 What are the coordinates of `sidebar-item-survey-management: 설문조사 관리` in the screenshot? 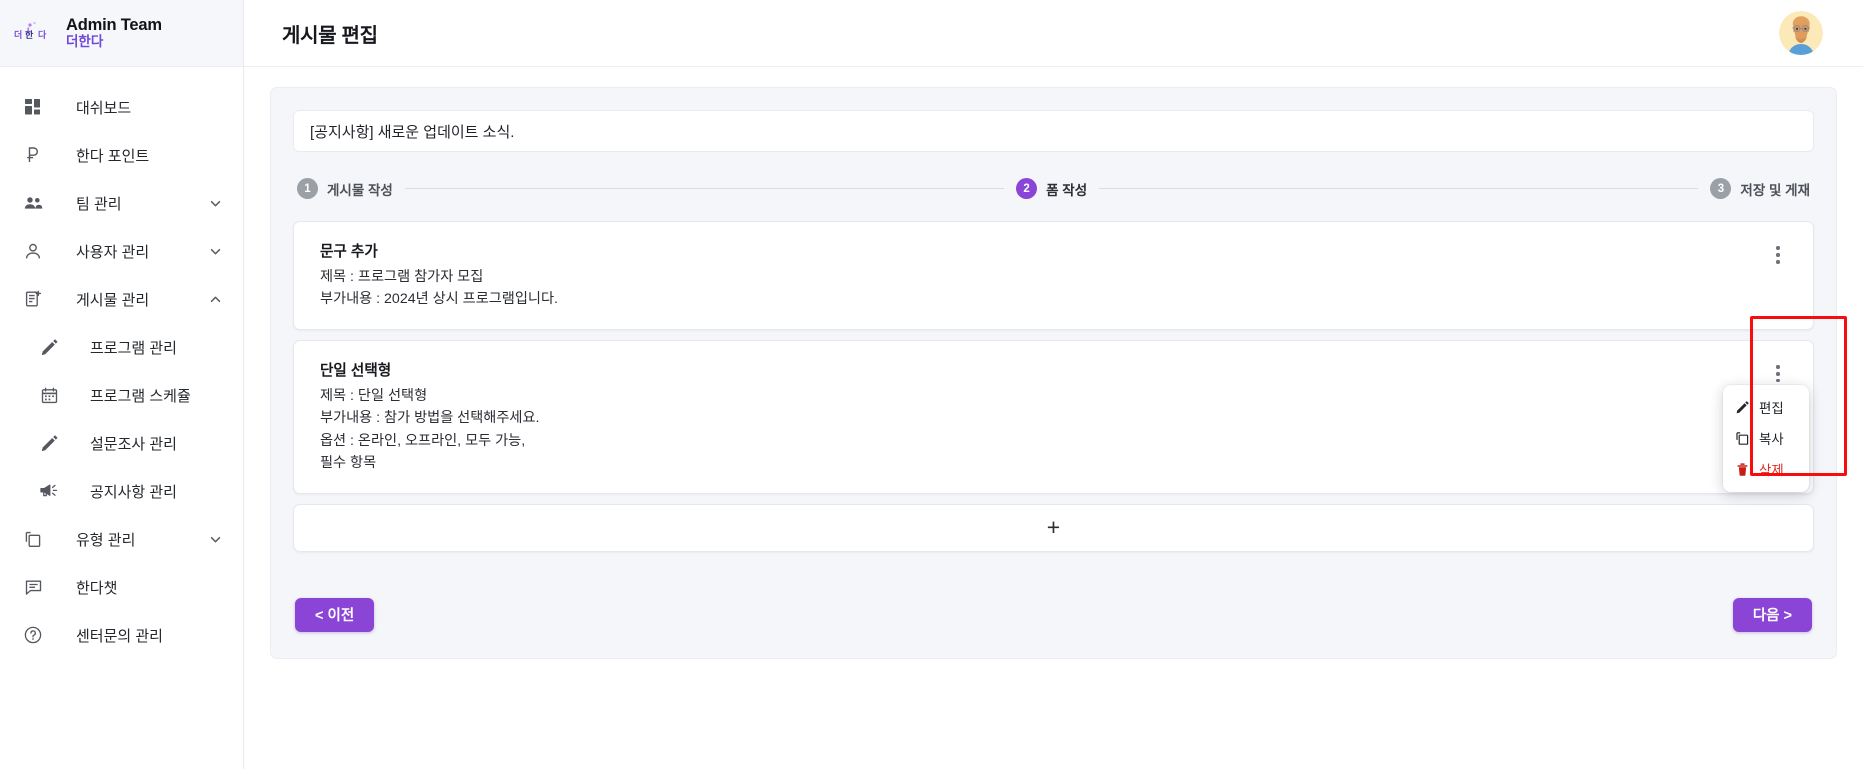 It's located at (121, 443).